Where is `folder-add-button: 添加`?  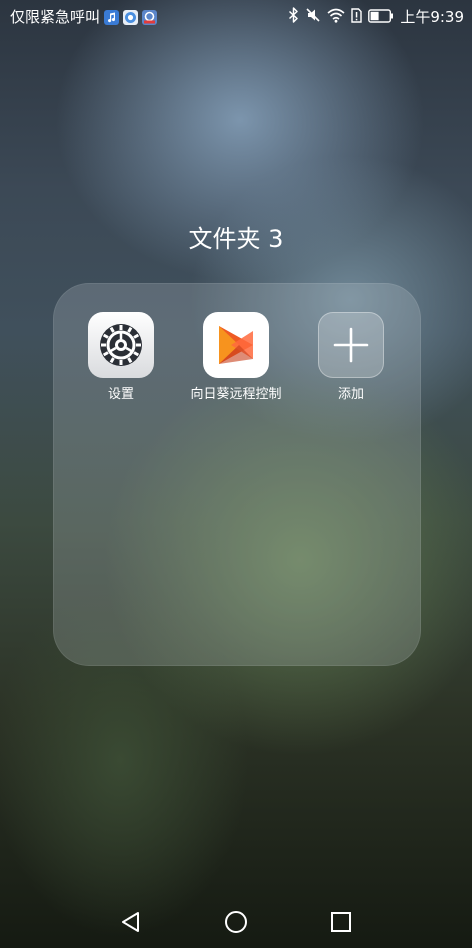
folder-add-button: 添加 is located at coordinates (351, 357).